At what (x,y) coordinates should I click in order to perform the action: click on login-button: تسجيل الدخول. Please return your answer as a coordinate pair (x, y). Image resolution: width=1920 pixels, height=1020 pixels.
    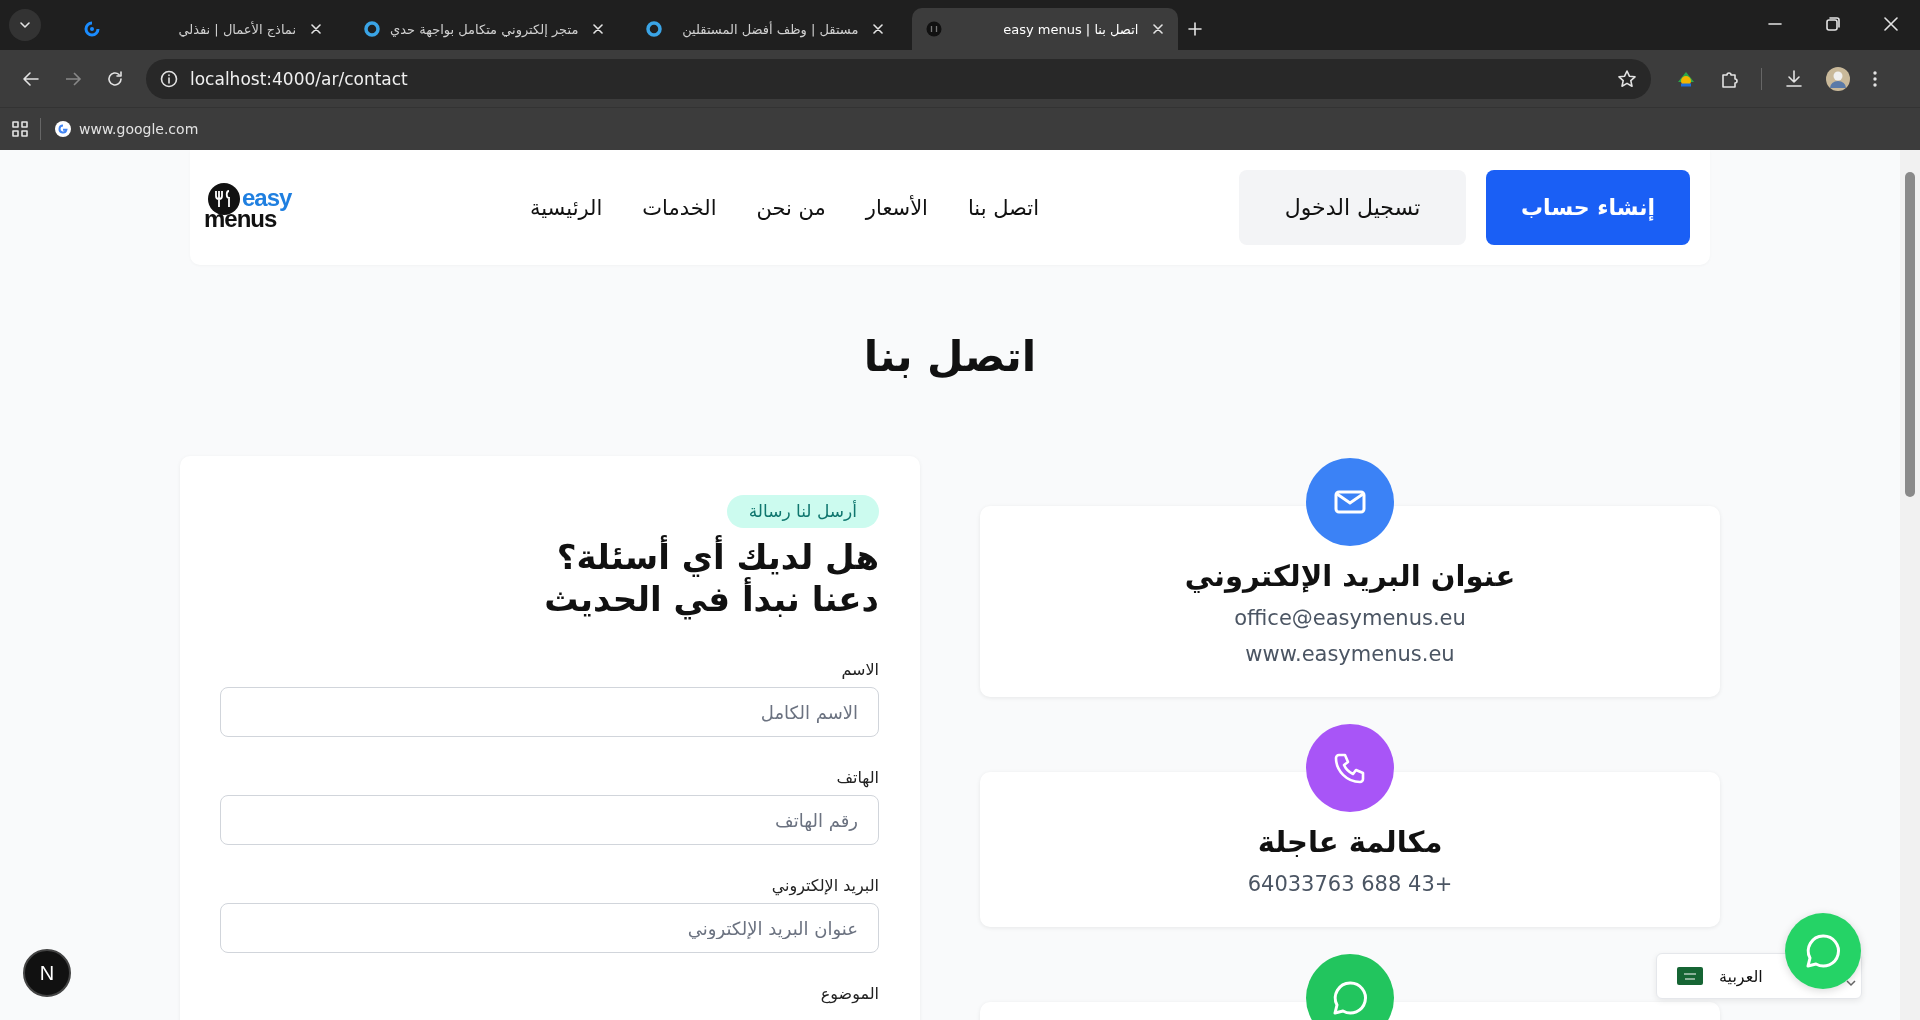
    Looking at the image, I should click on (1352, 207).